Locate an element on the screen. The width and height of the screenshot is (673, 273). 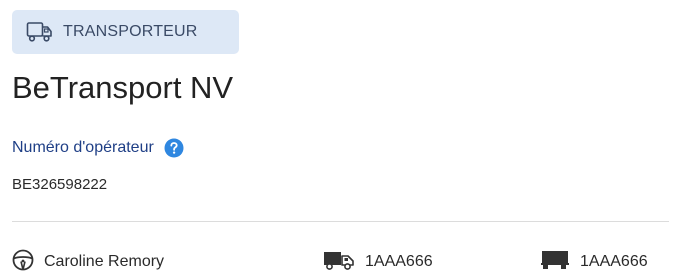
steering-wheel-icon is located at coordinates (23, 261).